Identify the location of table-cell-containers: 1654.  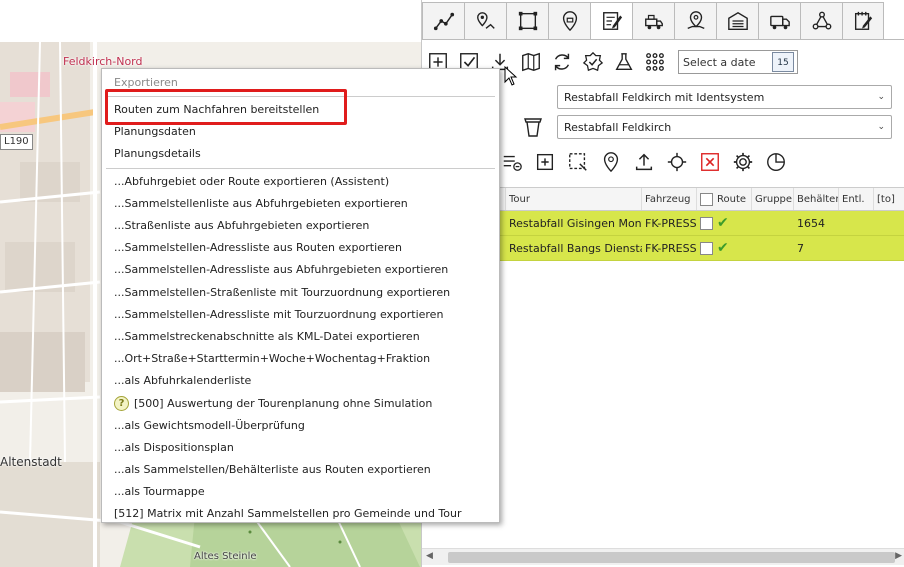
(811, 223).